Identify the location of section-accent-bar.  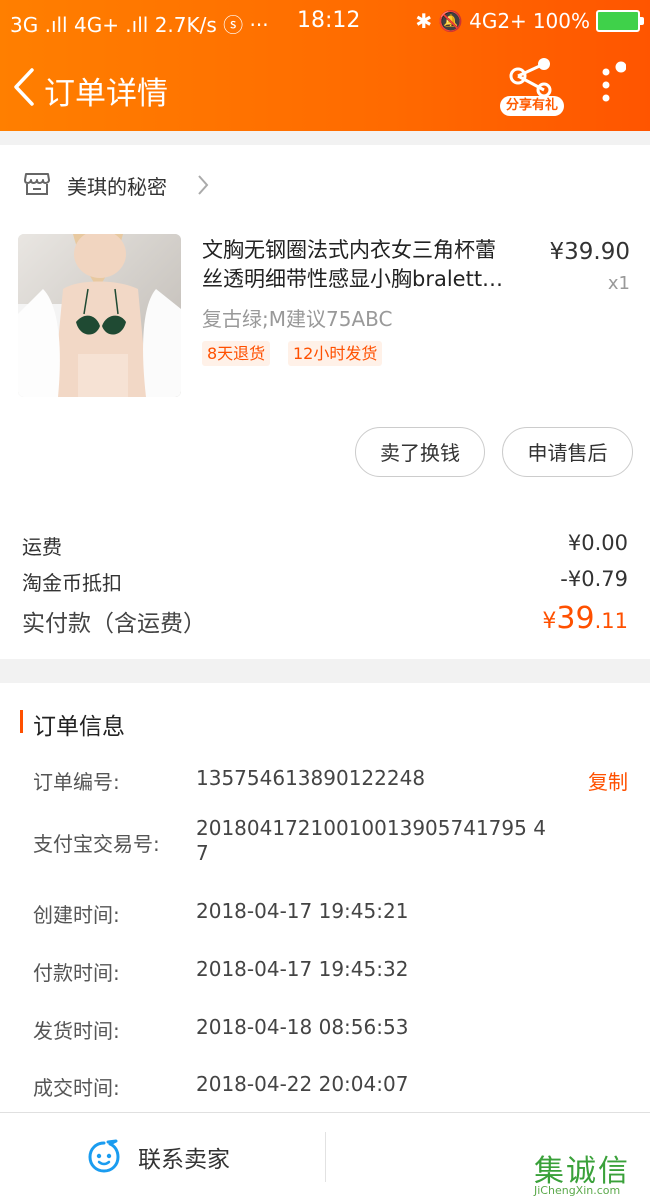
(21, 721).